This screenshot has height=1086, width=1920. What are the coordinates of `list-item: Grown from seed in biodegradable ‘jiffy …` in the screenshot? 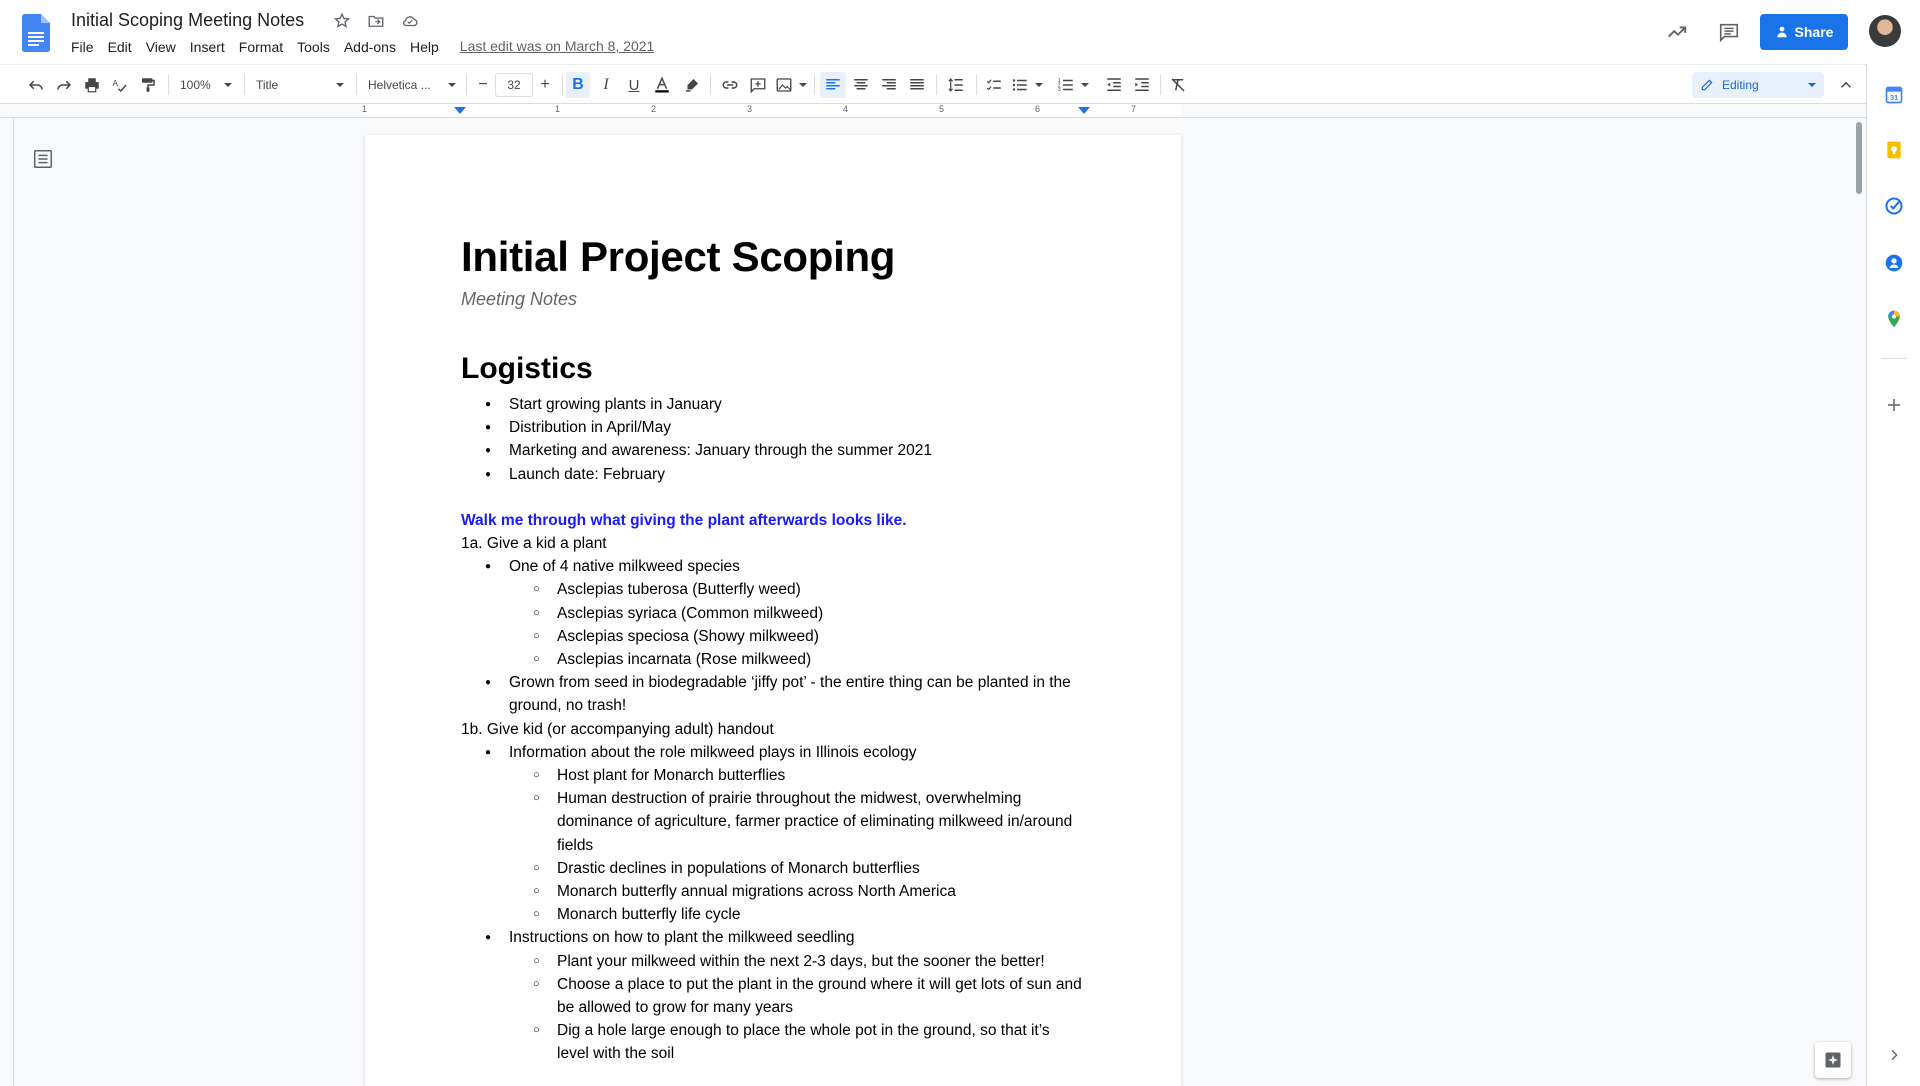 It's located at (773, 694).